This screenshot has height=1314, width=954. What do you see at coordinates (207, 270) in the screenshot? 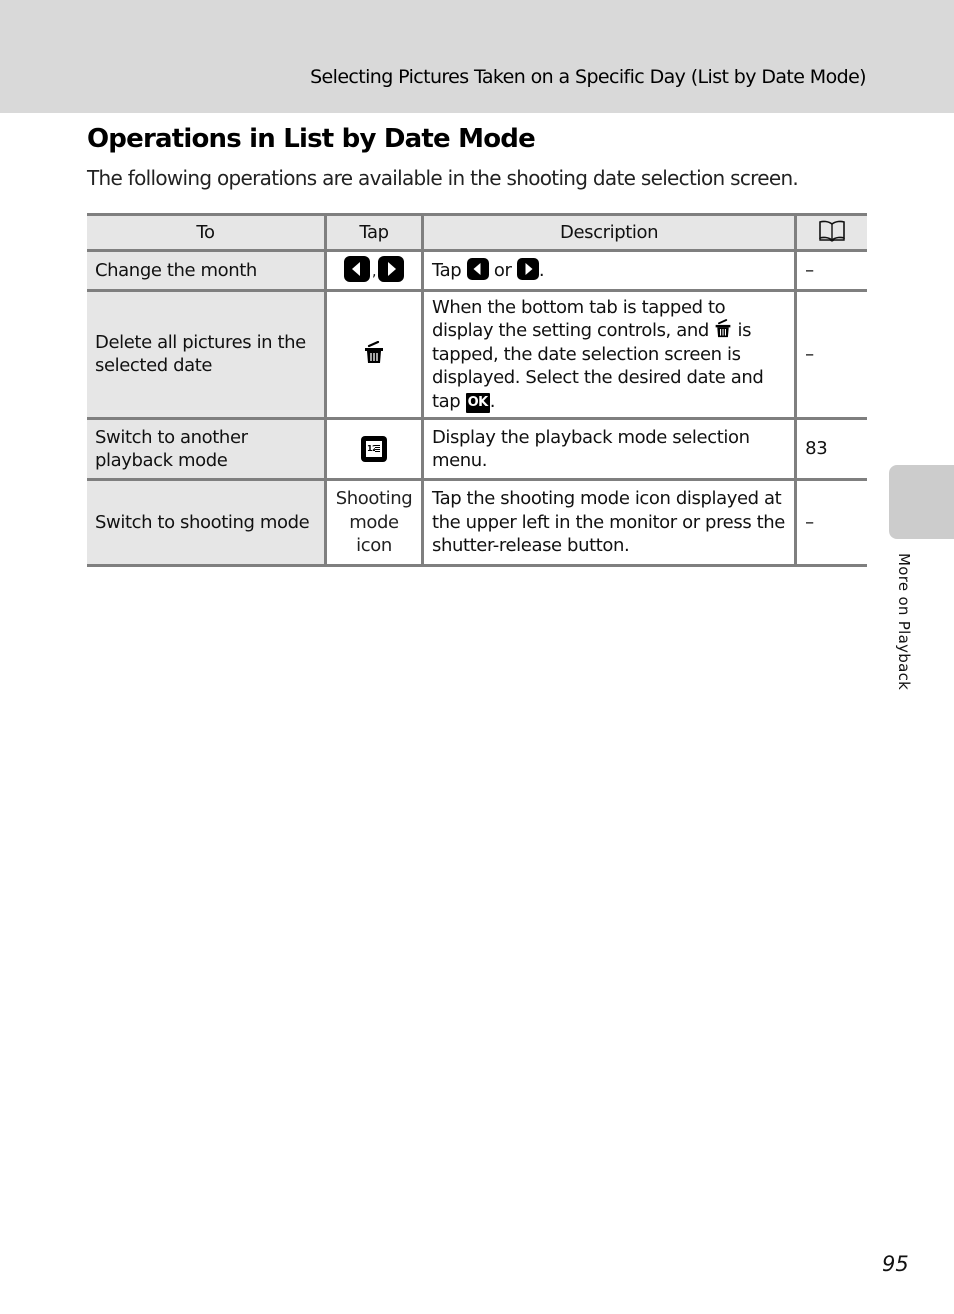
I see `row-to: Change the month` at bounding box center [207, 270].